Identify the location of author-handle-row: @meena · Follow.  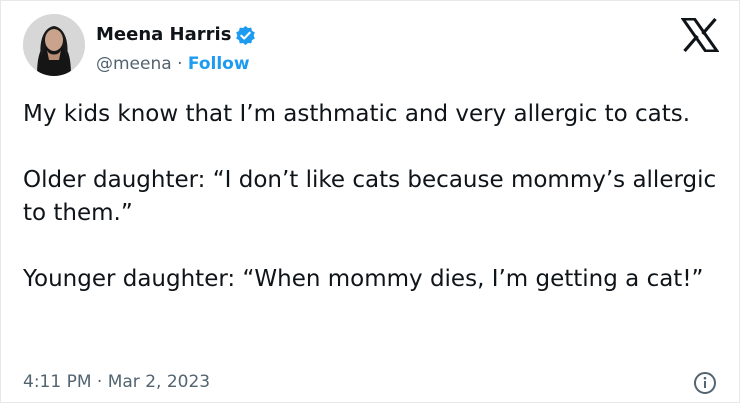
(173, 64).